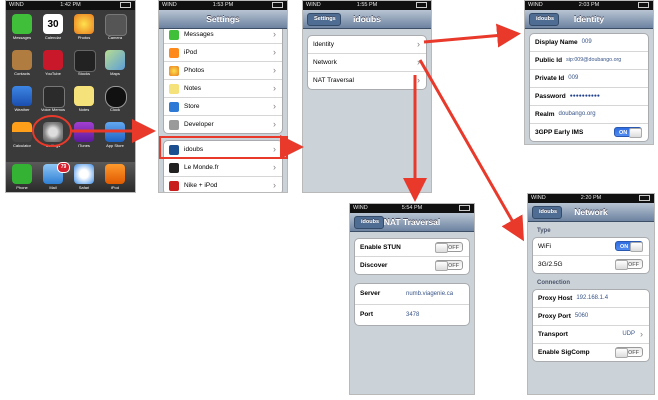  Describe the element at coordinates (223, 147) in the screenshot. I see `idoubs-highlight-box` at that location.